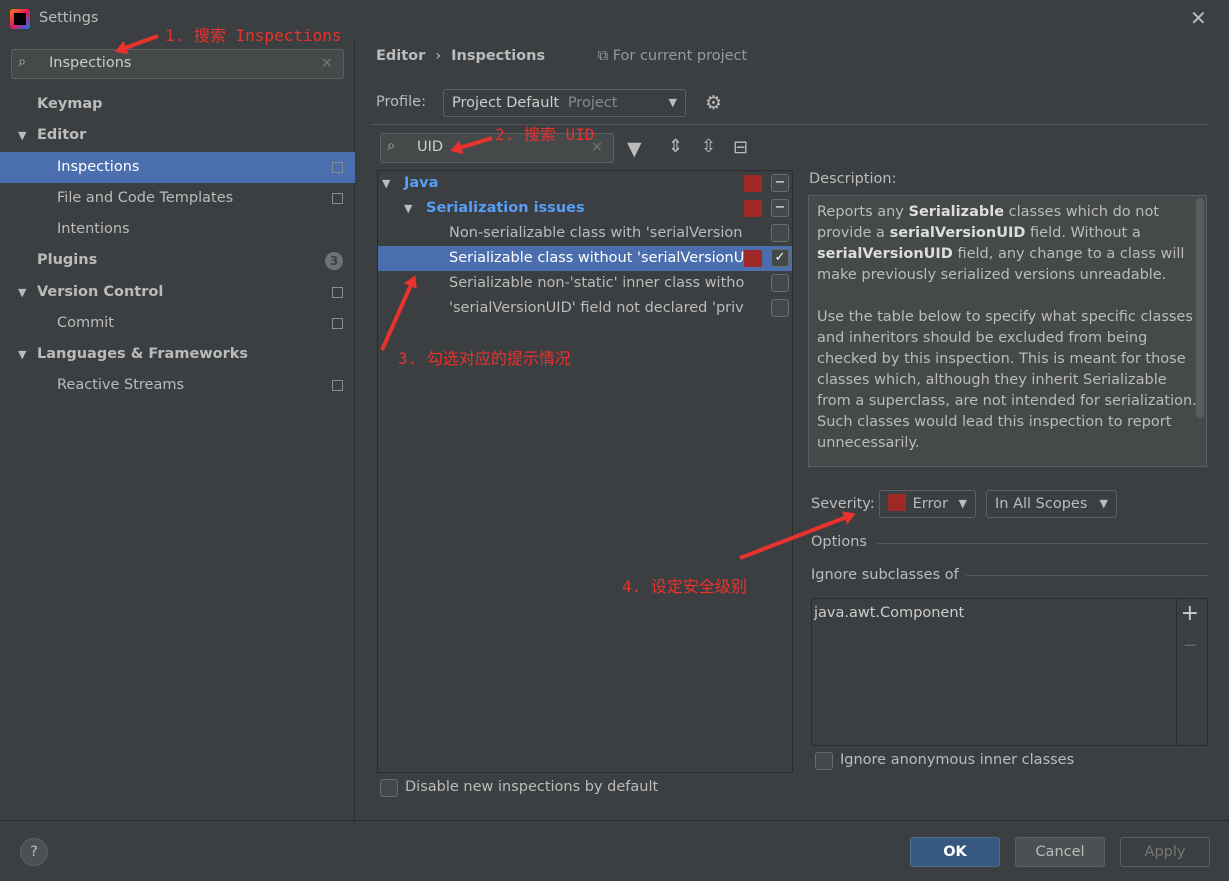 Image resolution: width=1229 pixels, height=881 pixels. Describe the element at coordinates (177, 64) in the screenshot. I see `settings-search-input: ⌕ Inspections ×` at that location.